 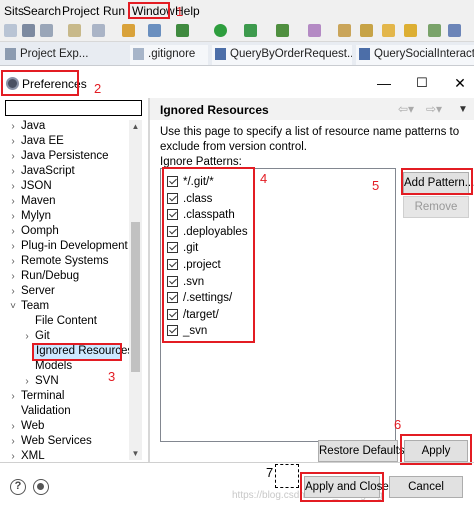 I want to click on search-icon, so click(x=344, y=30).